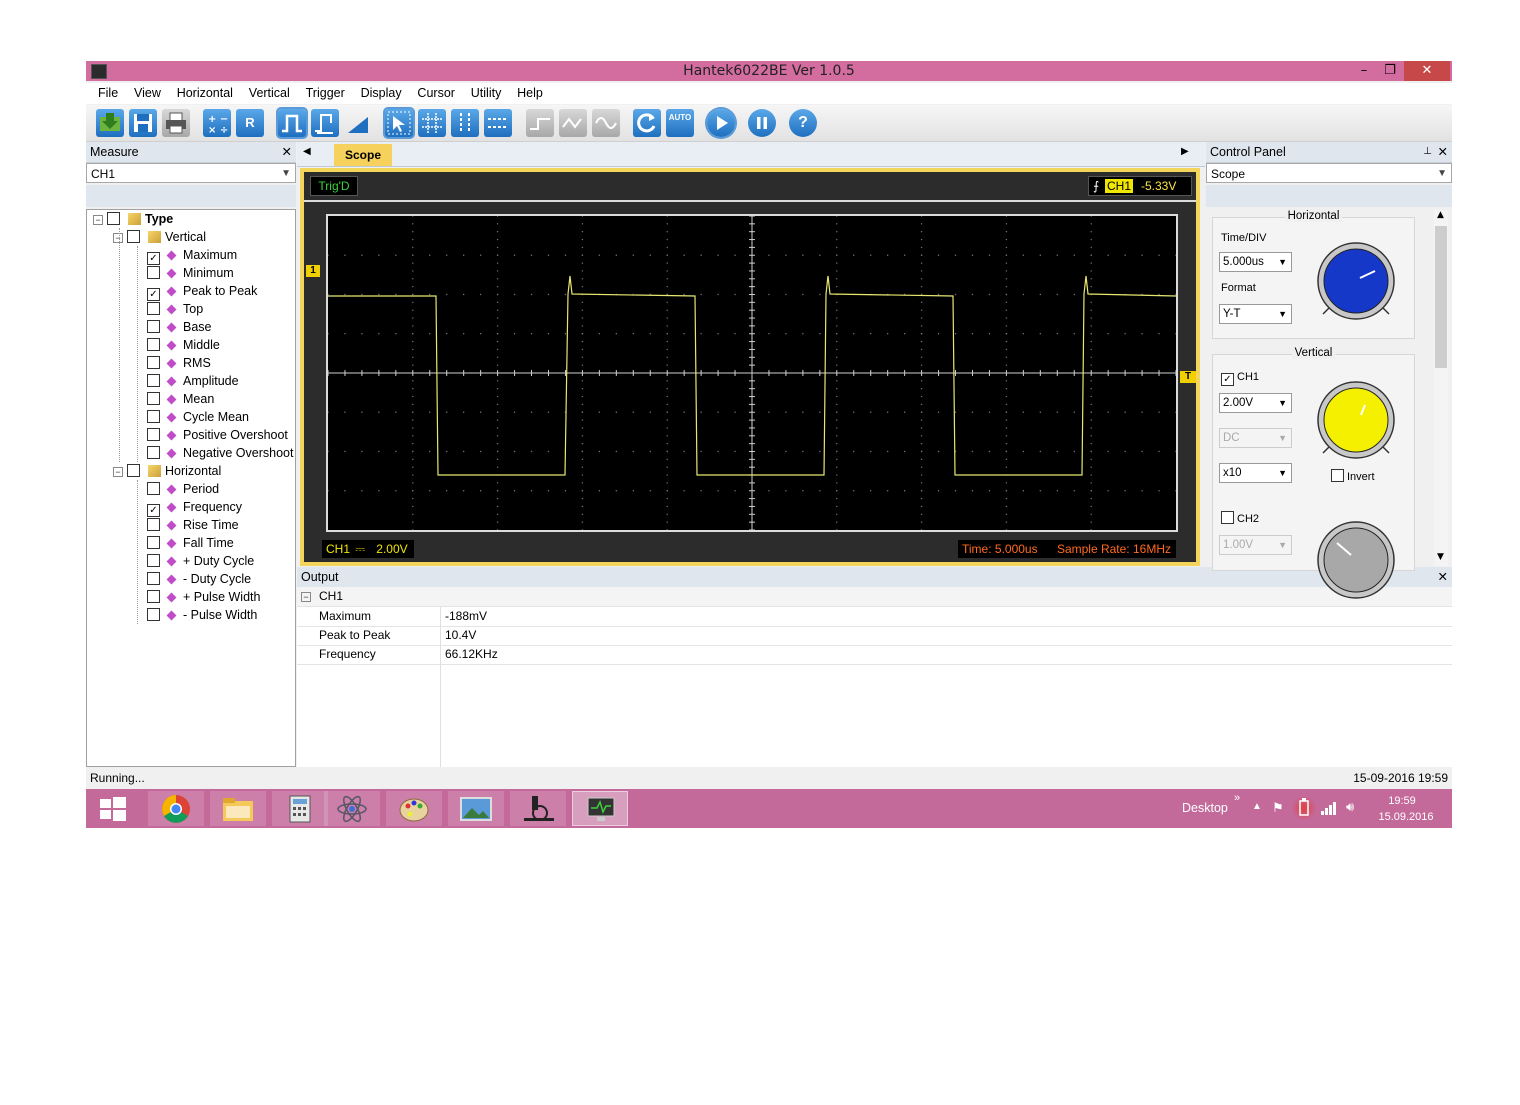  Describe the element at coordinates (133, 236) in the screenshot. I see `vertical-group-checkbox` at that location.